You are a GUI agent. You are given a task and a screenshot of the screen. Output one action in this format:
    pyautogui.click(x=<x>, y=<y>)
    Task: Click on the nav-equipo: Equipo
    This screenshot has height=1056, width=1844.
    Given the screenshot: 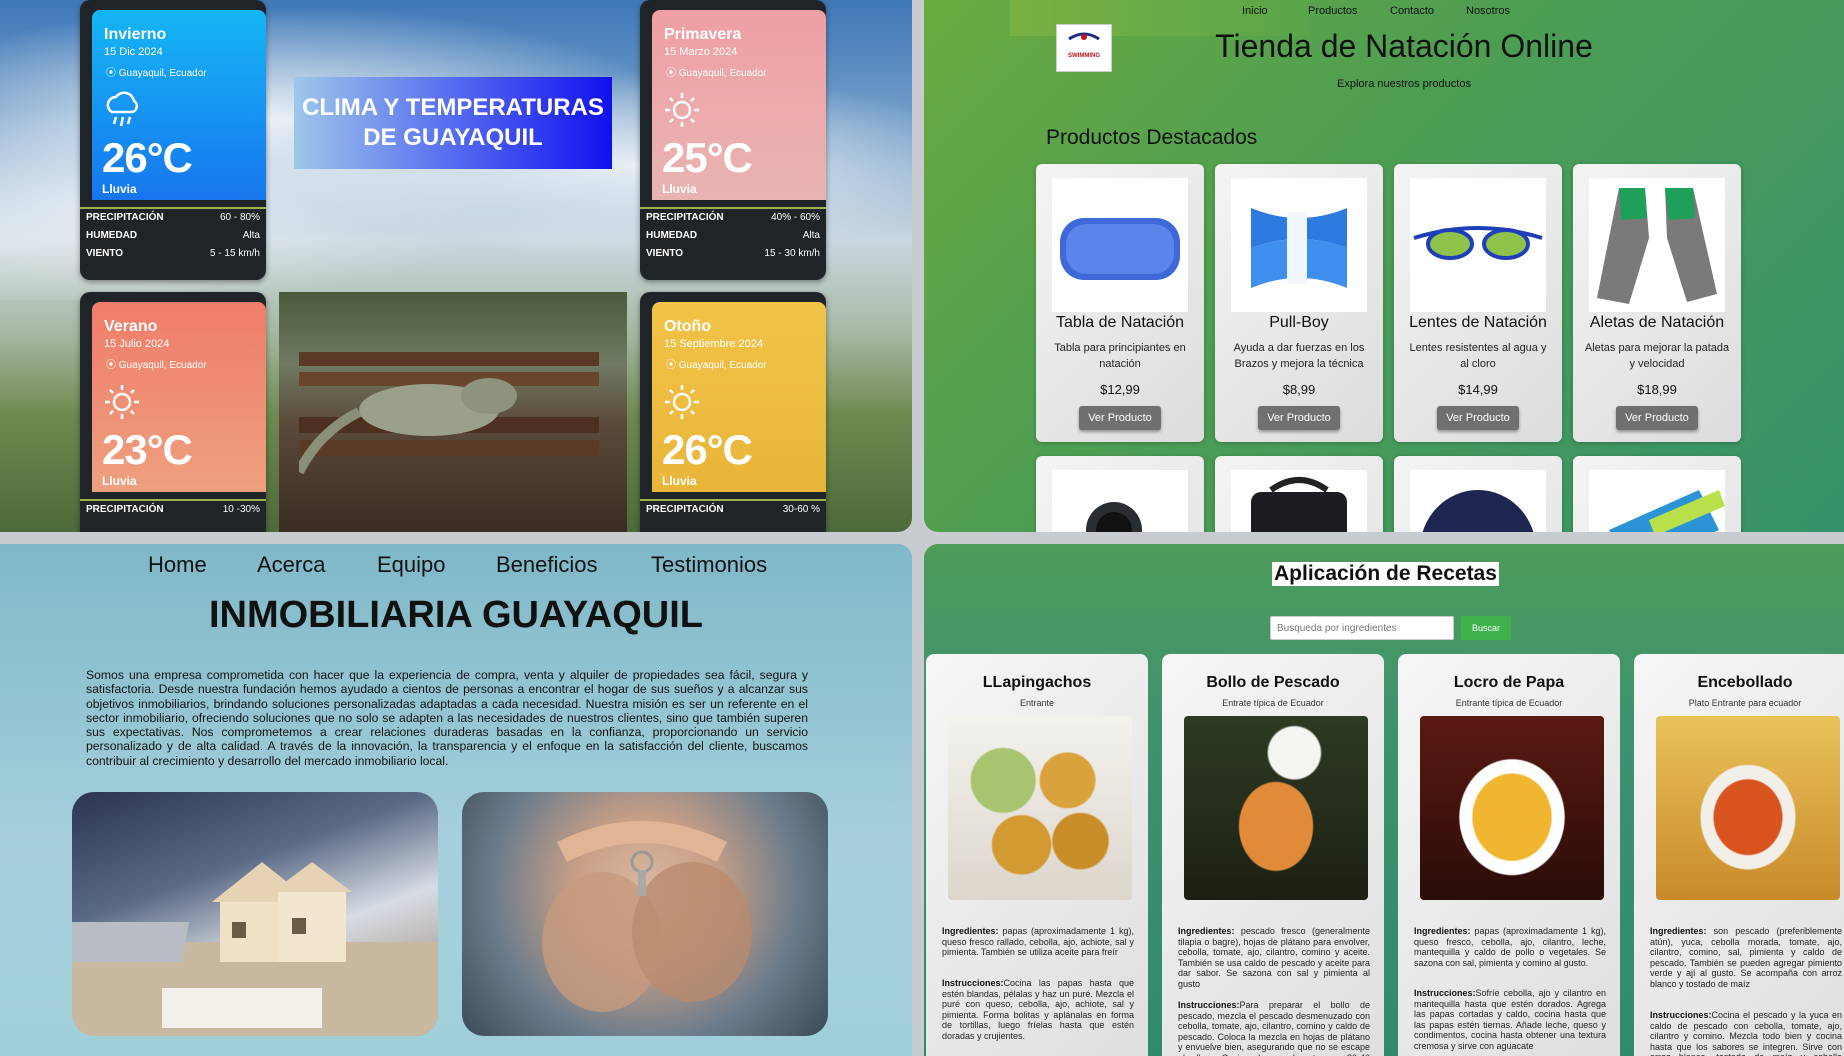 What is the action you would take?
    pyautogui.click(x=411, y=565)
    